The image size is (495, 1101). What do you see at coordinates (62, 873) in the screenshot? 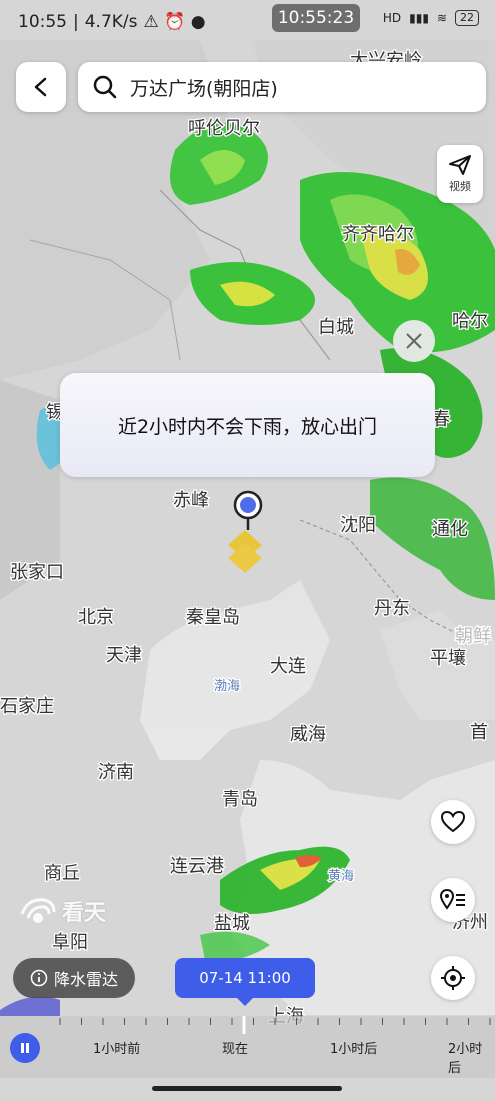
I see `map-label: 商丘` at bounding box center [62, 873].